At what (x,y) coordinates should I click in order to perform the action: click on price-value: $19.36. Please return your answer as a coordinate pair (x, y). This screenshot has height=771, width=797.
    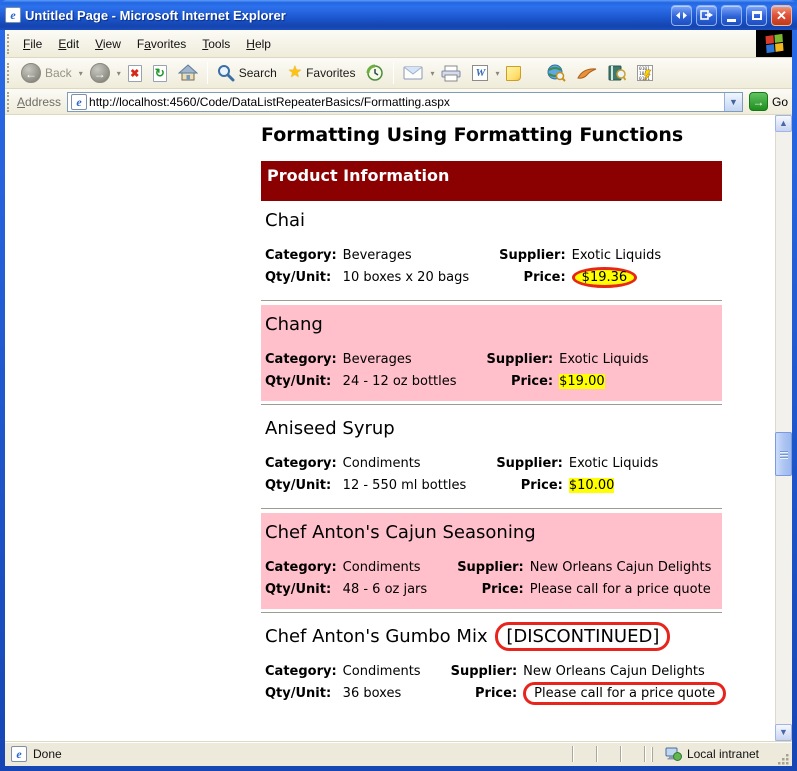
    Looking at the image, I should click on (616, 278).